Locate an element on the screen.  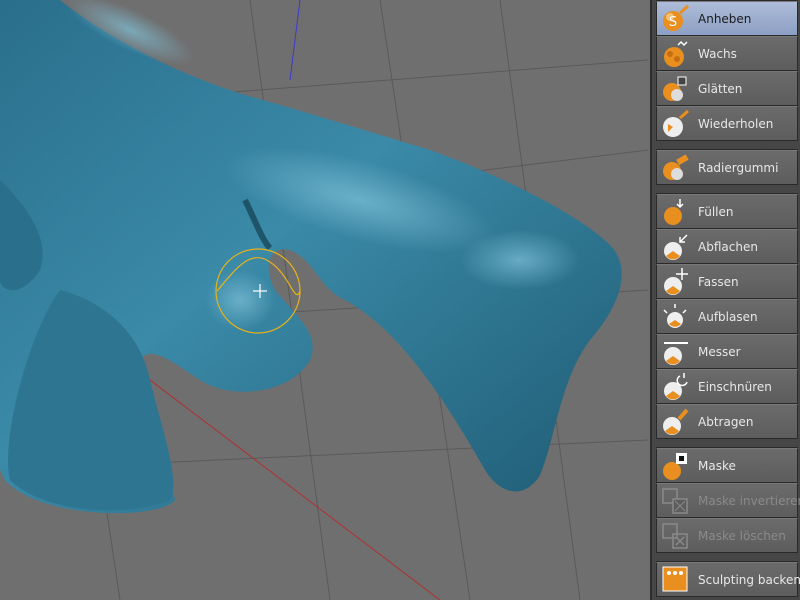
mask-group: Maske Maske invertieren Maske löschen is located at coordinates (728, 500).